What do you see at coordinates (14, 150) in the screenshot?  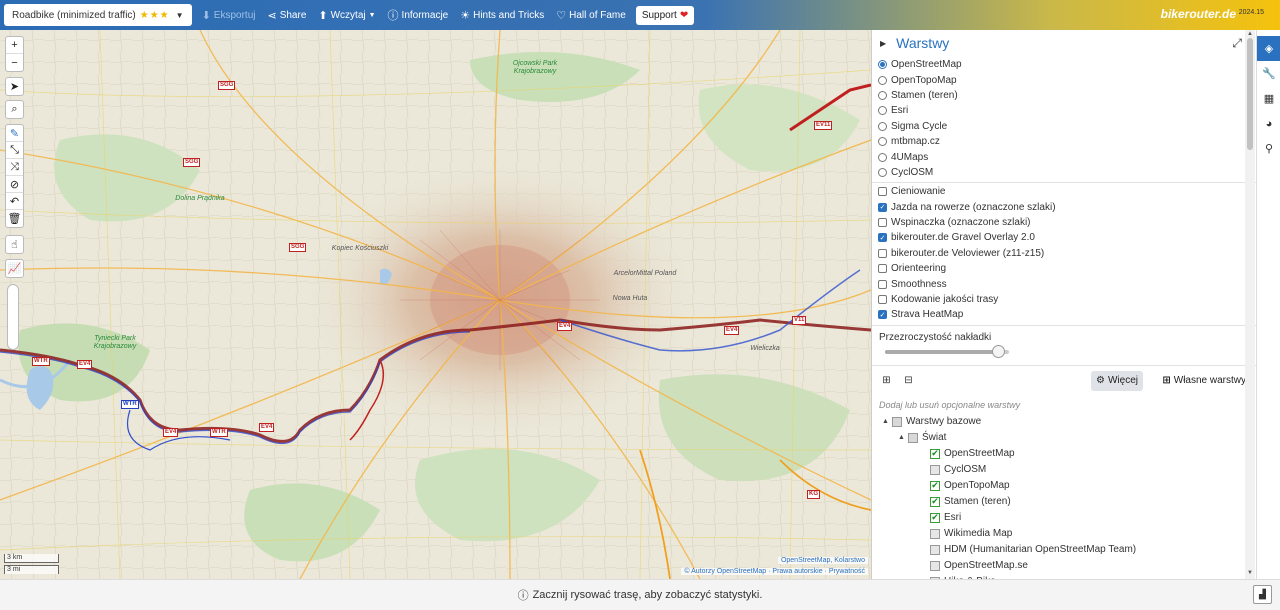 I see `draw-segment-icon: ⤡` at bounding box center [14, 150].